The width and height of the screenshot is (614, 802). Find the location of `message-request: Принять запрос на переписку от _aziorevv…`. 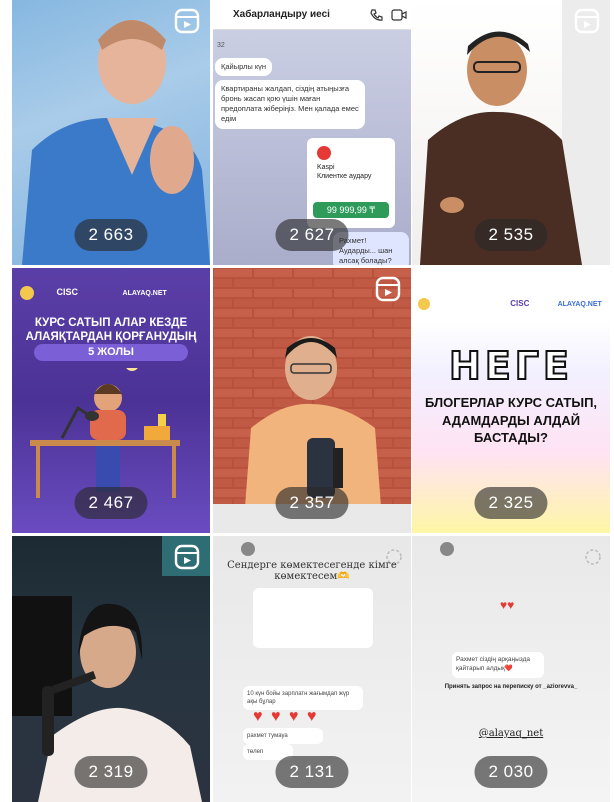

message-request: Принять запрос на переписку от _aziorevv… is located at coordinates (511, 687).